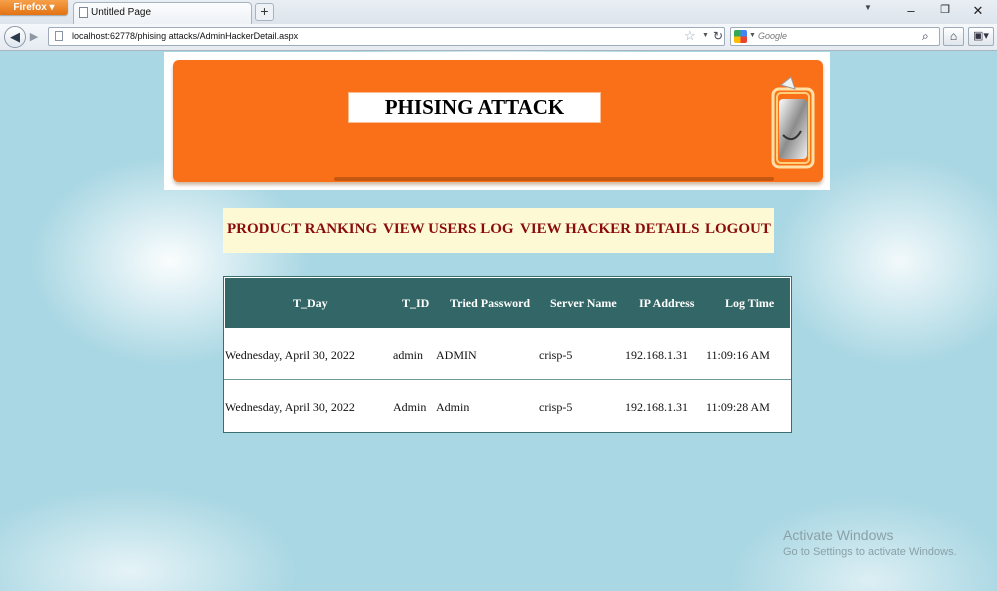 The width and height of the screenshot is (997, 591). What do you see at coordinates (583, 303) in the screenshot?
I see `column-header: Server Name` at bounding box center [583, 303].